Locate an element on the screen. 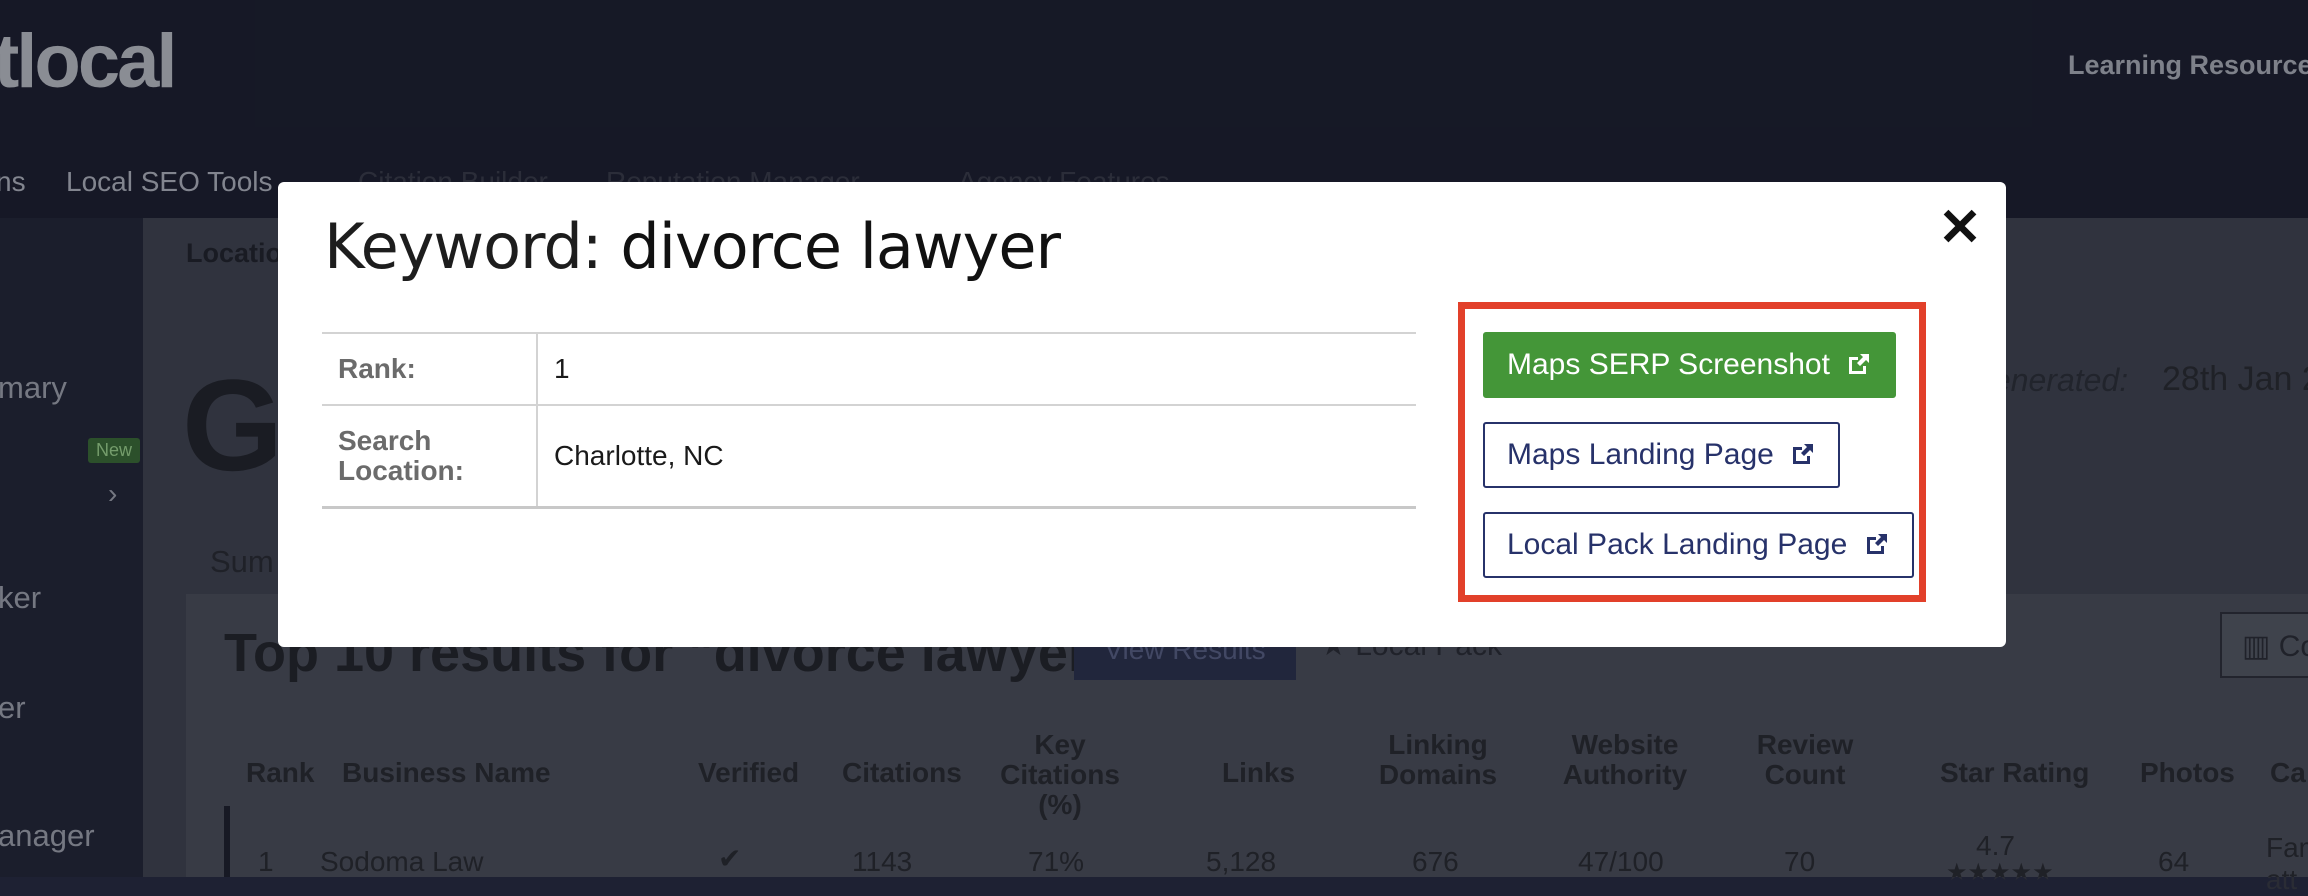 This screenshot has height=896, width=2308. search-location-value: Charlotte, NC is located at coordinates (976, 456).